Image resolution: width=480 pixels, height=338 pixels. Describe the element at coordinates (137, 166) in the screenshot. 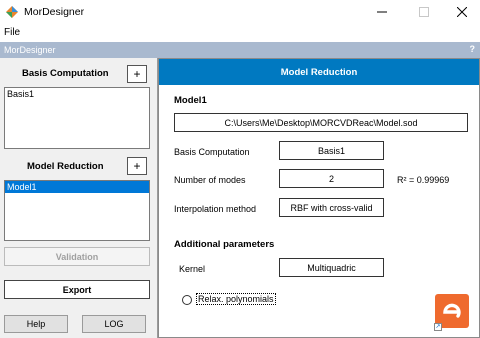

I see `add-model-button: +` at that location.